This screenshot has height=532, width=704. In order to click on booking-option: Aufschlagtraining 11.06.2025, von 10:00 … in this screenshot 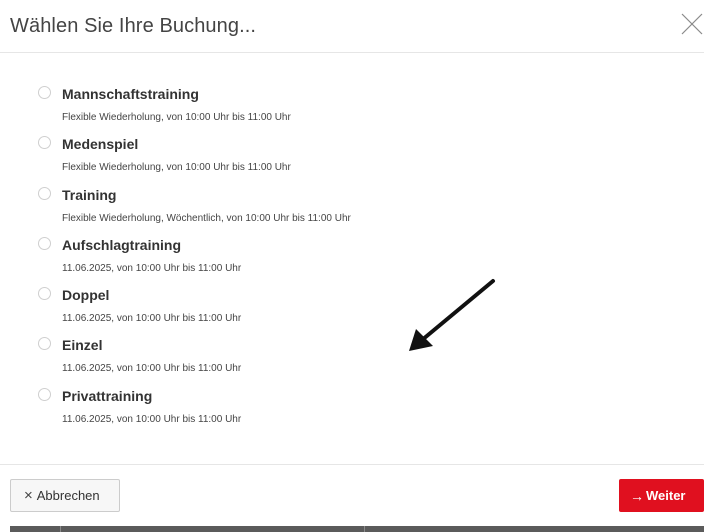, I will do `click(352, 256)`.